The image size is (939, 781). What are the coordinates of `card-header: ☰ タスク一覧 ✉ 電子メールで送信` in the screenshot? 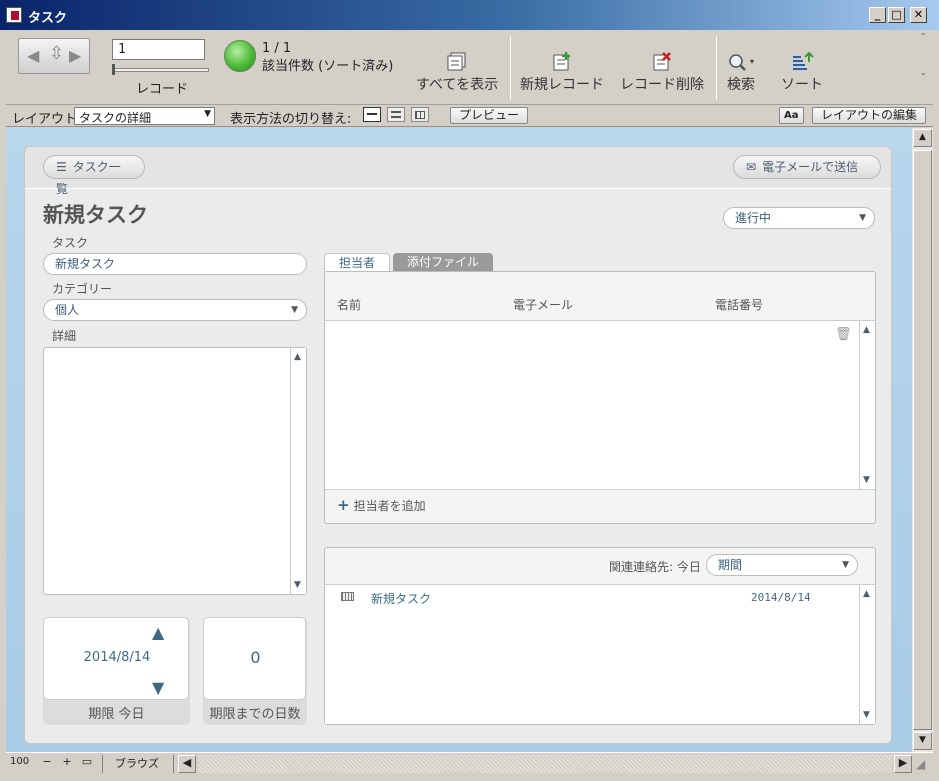 It's located at (458, 171).